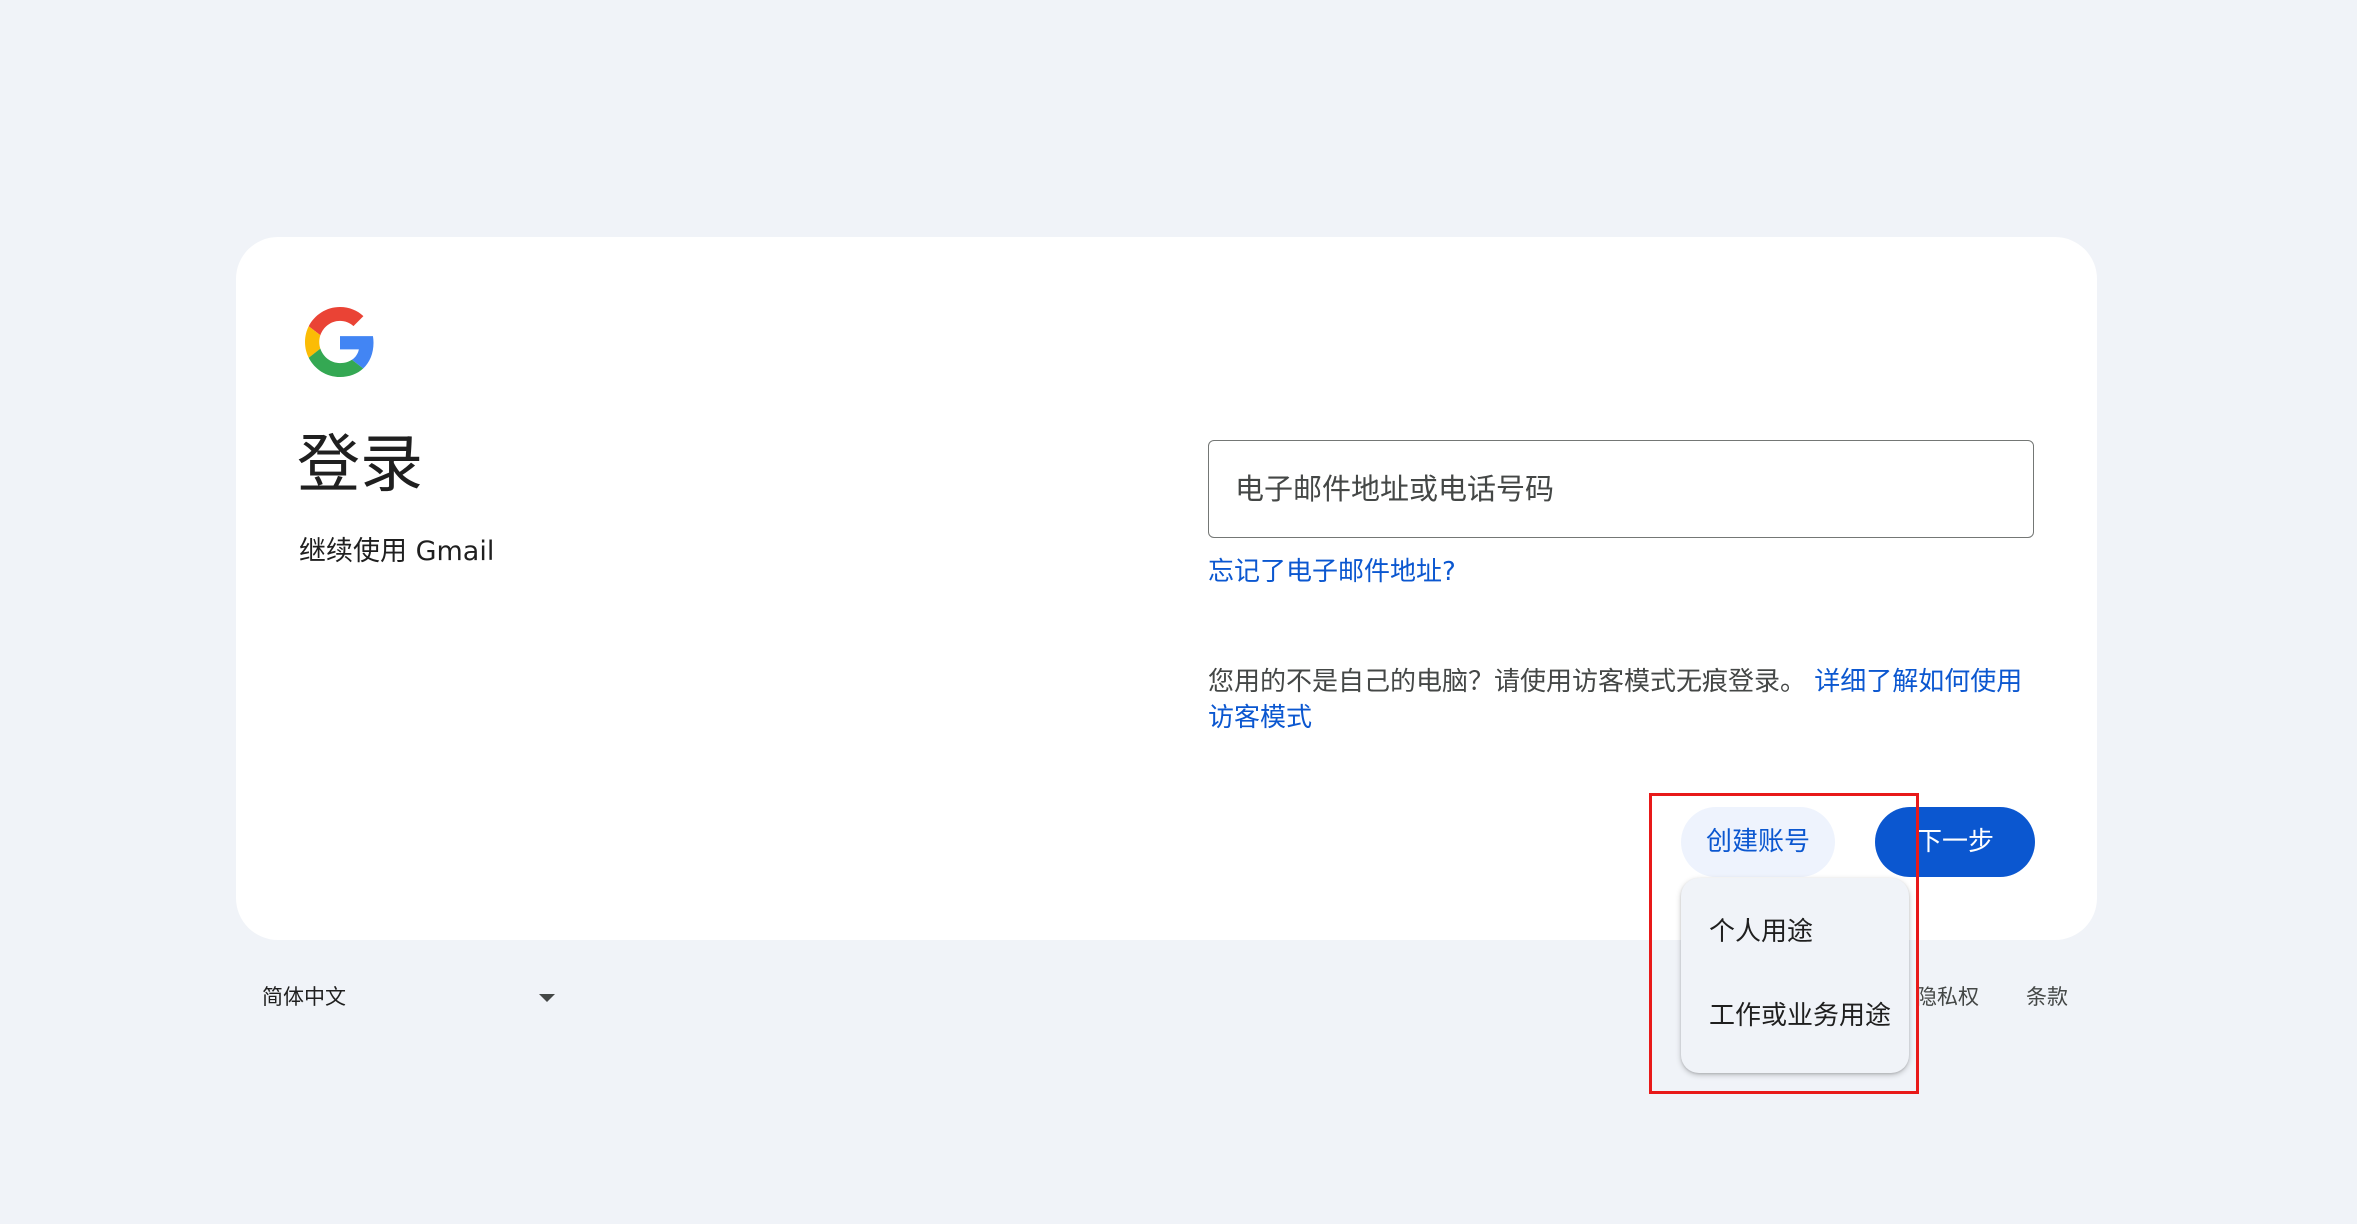 The height and width of the screenshot is (1224, 2357). What do you see at coordinates (304, 997) in the screenshot?
I see `language-selector-label: 简体中文` at bounding box center [304, 997].